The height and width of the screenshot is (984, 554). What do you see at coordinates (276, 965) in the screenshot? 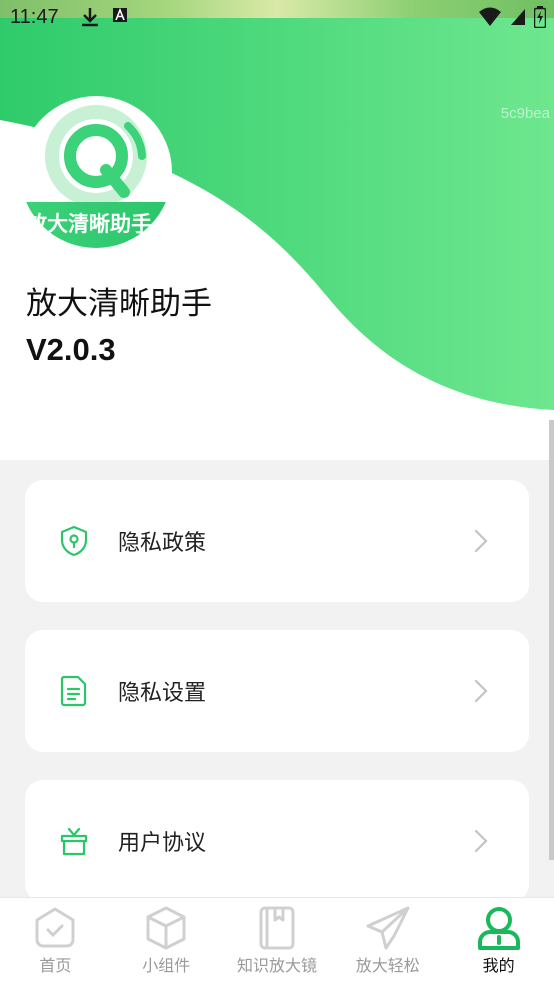
I see `nav-label: 知识放大镜` at bounding box center [276, 965].